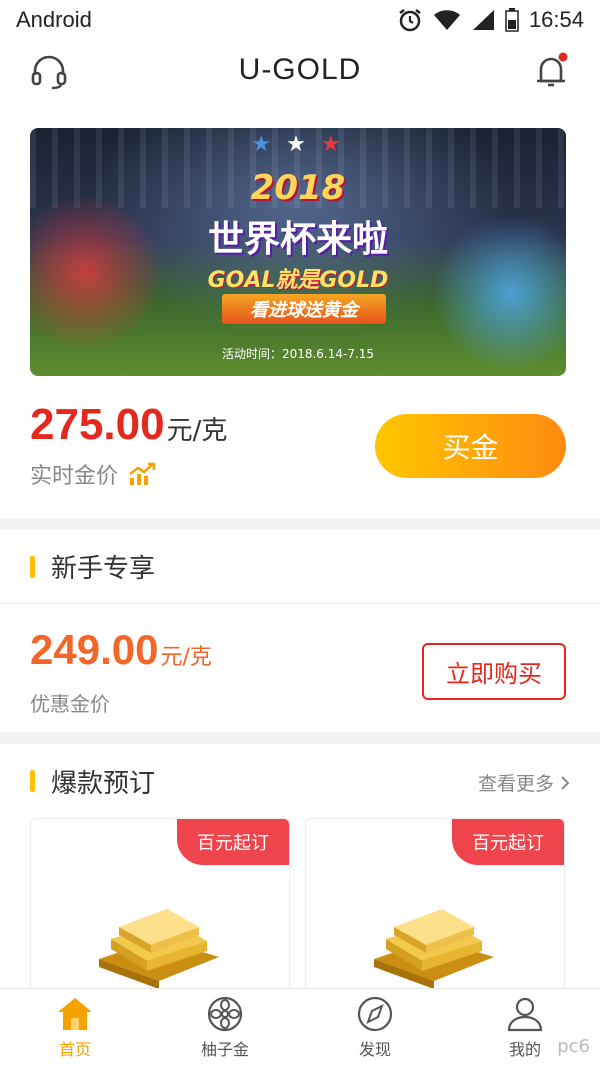 This screenshot has height=1067, width=600. I want to click on tab-discover: 发现, so click(375, 1028).